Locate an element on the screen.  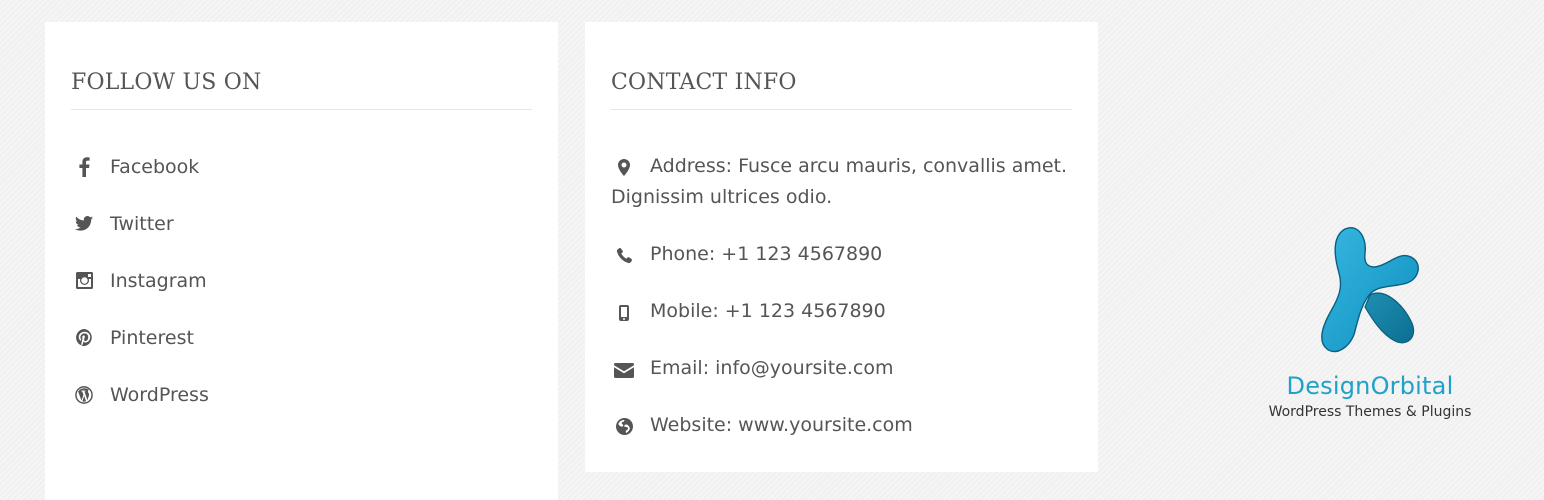
logo-tagline: WordPress Themes & Plugins is located at coordinates (1370, 412).